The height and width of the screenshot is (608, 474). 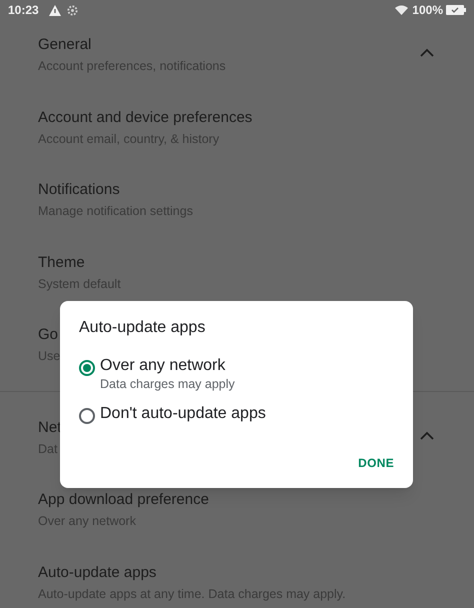 I want to click on battery-icon, so click(x=456, y=10).